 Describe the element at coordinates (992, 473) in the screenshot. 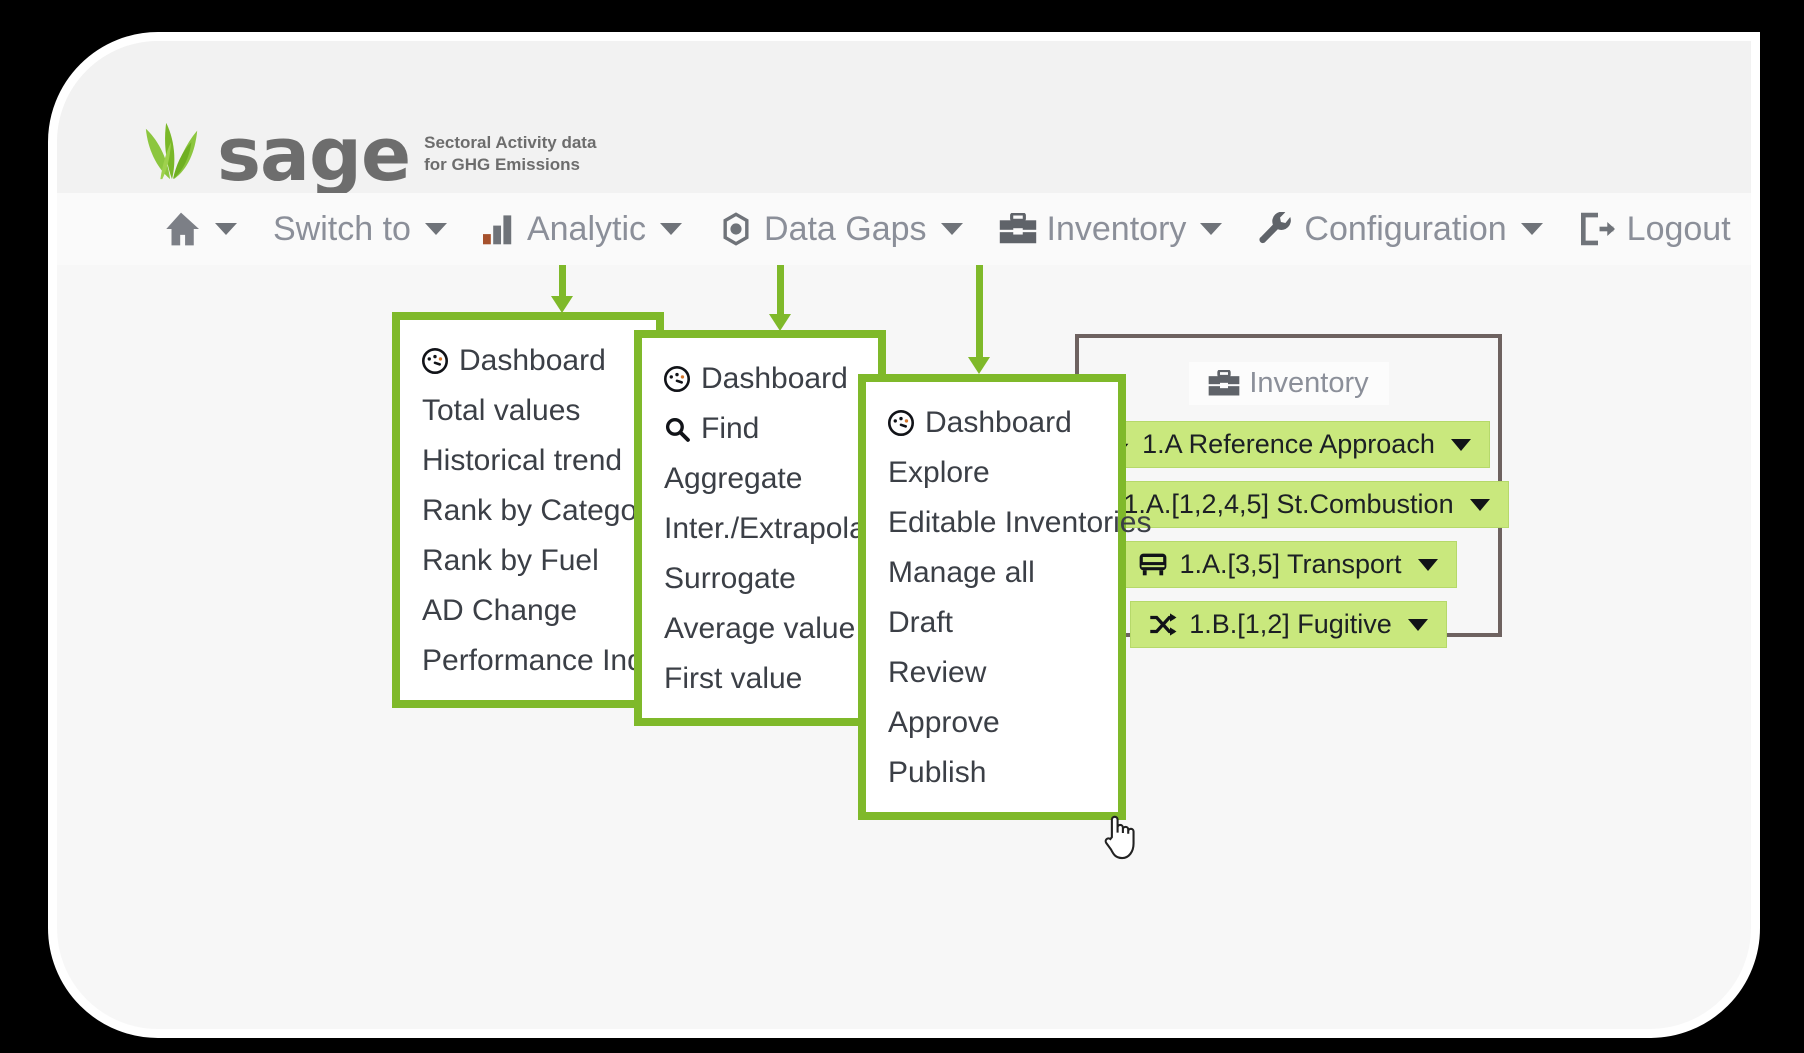

I see `menu-item-explore: Explore` at that location.